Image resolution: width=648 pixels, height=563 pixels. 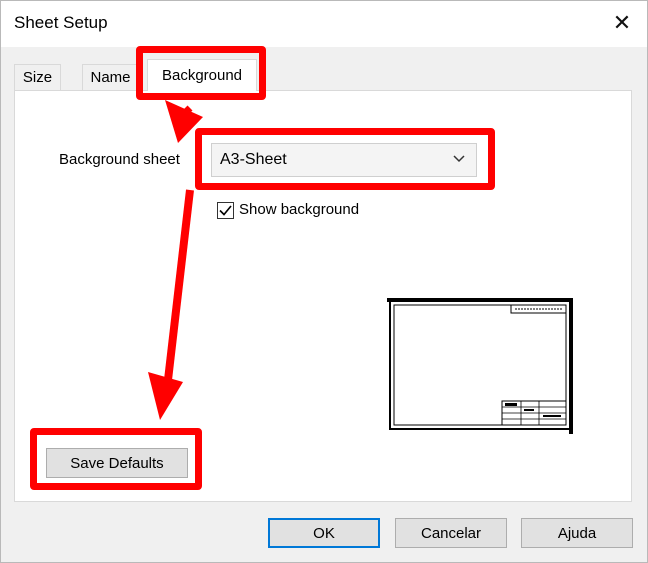 What do you see at coordinates (324, 24) in the screenshot?
I see `title-bar: Sheet Setup ✕` at bounding box center [324, 24].